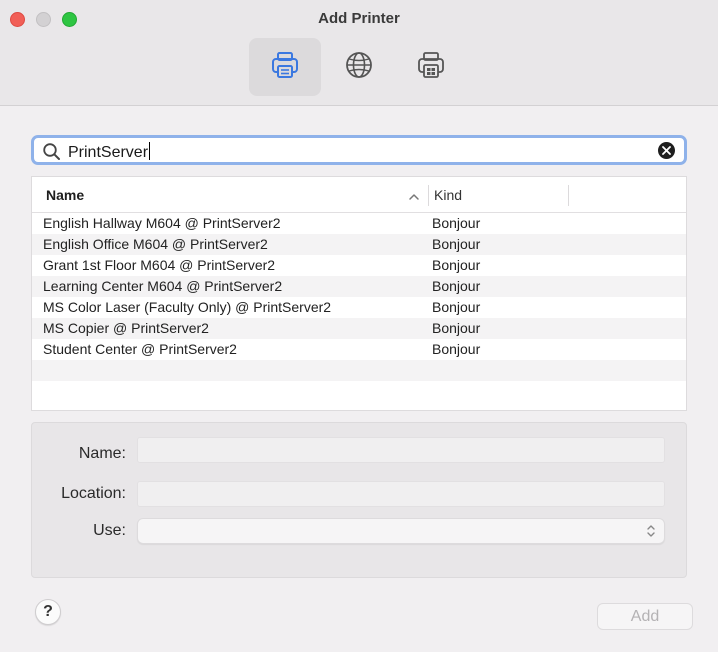  I want to click on sort-ascending-icon, so click(414, 198).